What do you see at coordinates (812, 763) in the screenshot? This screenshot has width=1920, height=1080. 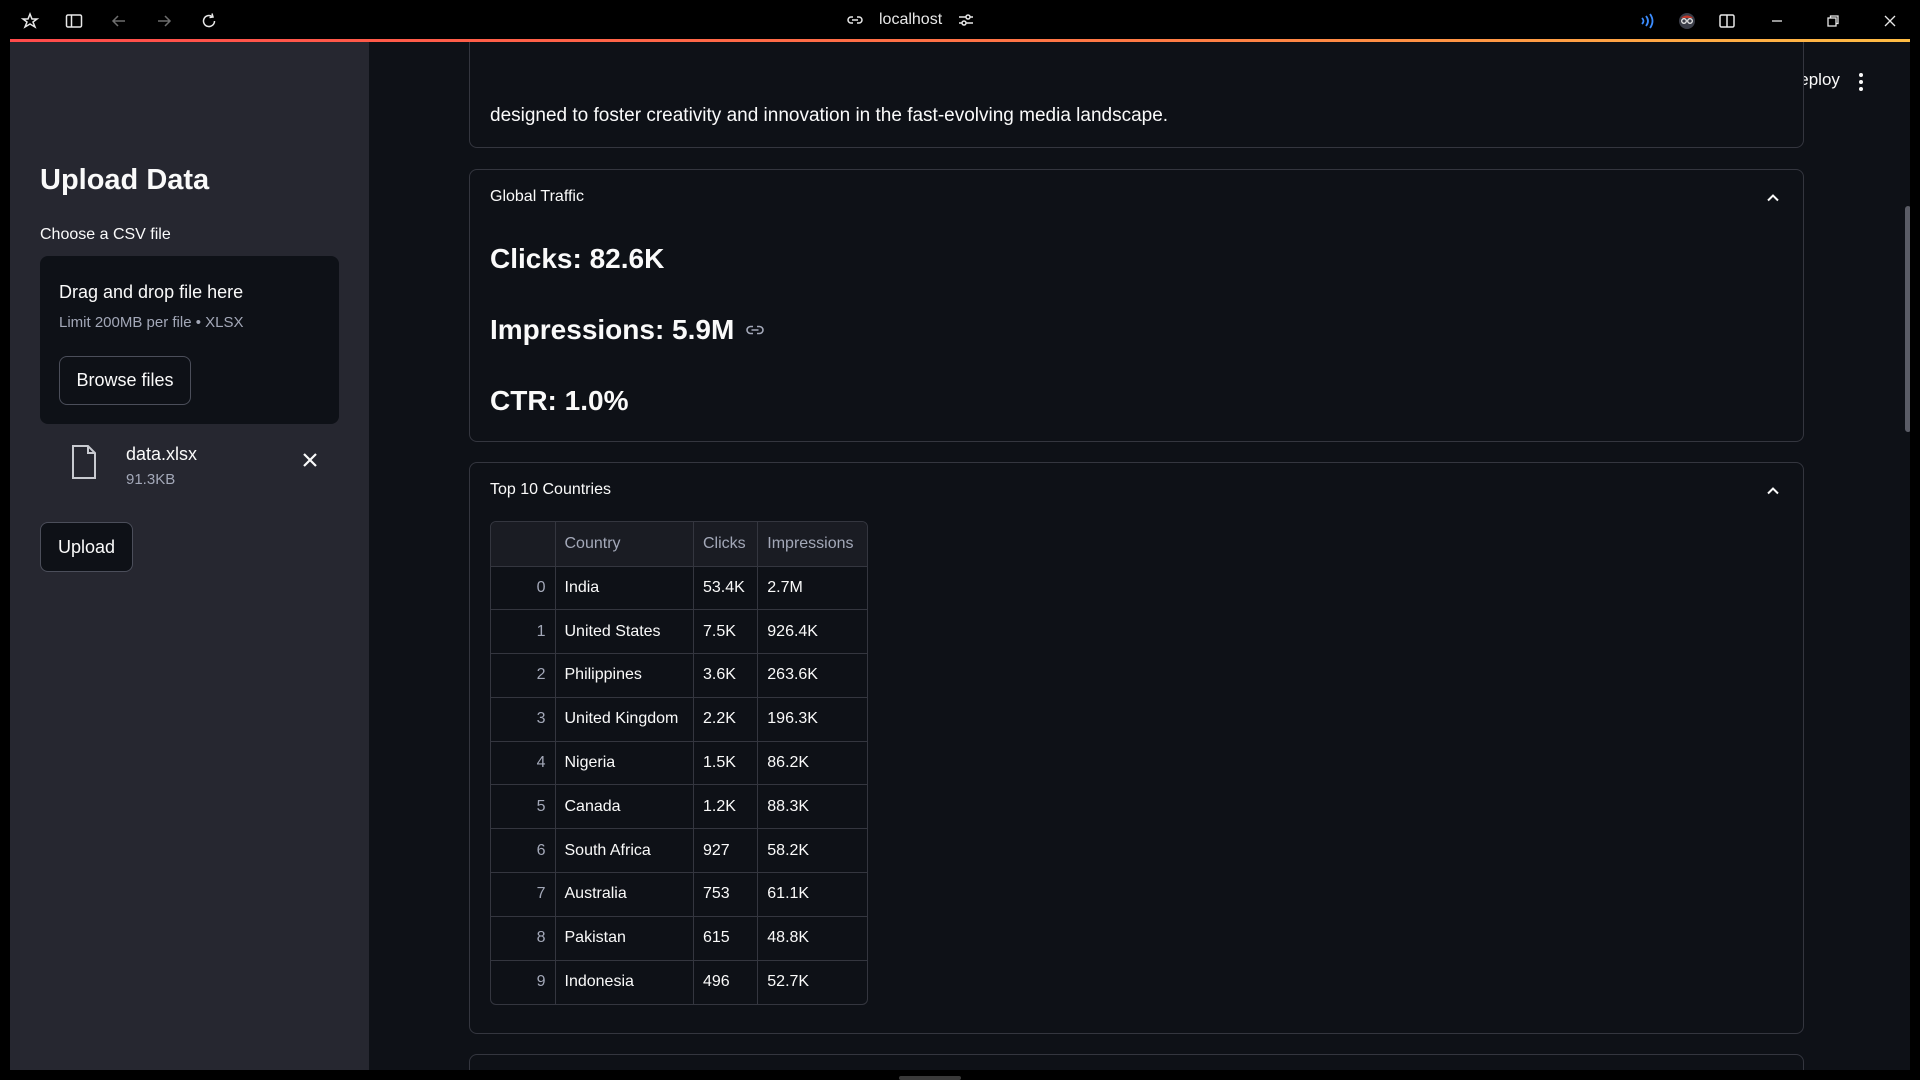 I see `table-cell: 86.2K` at bounding box center [812, 763].